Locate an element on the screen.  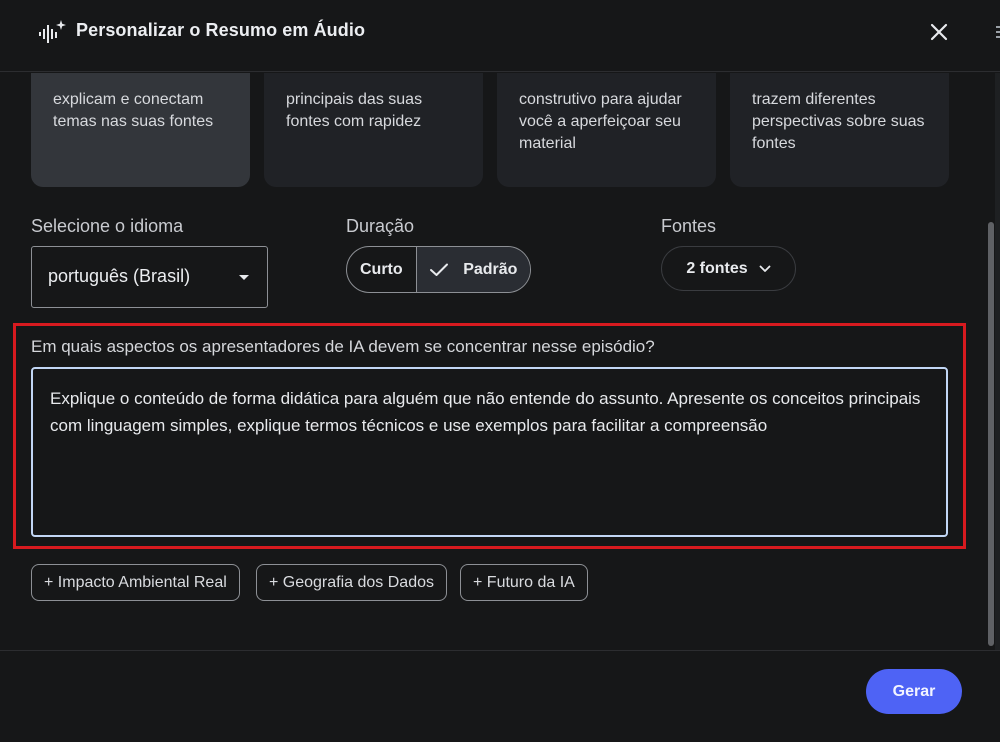
background-edge is located at coordinates (997, 361).